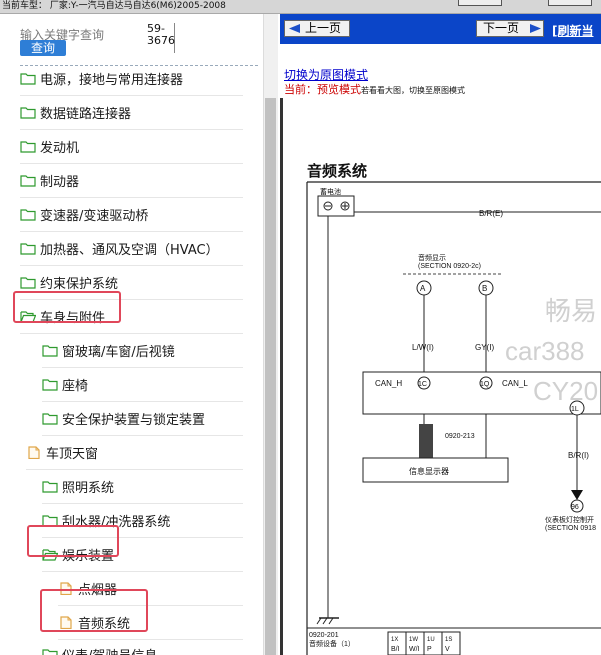  I want to click on tree-item-10: 安全保护装置与锁定装置, so click(123, 418).